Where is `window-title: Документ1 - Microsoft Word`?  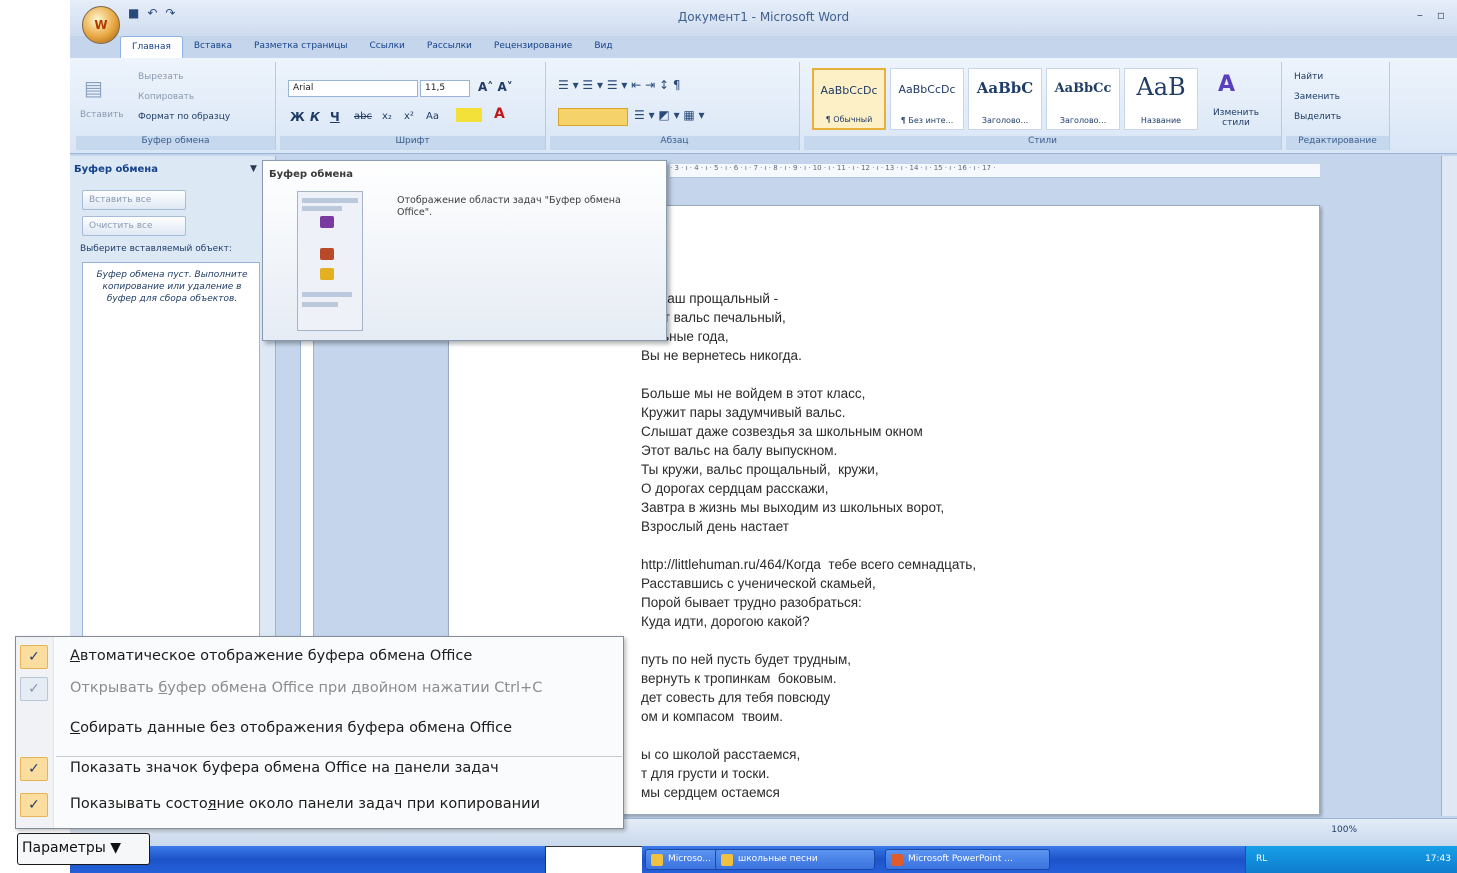 window-title: Документ1 - Microsoft Word is located at coordinates (763, 17).